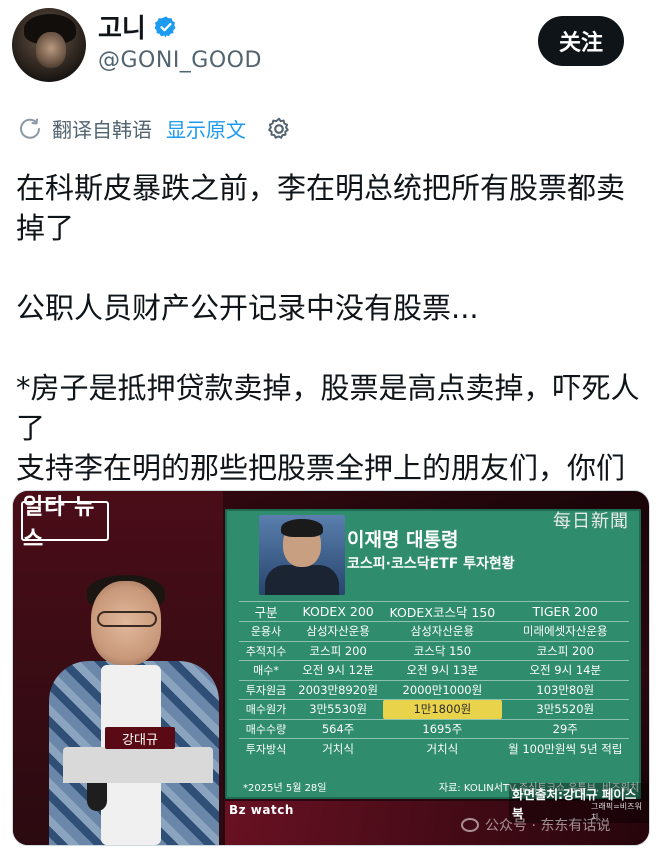  What do you see at coordinates (266, 728) in the screenshot?
I see `row-label: 매수수량` at bounding box center [266, 728].